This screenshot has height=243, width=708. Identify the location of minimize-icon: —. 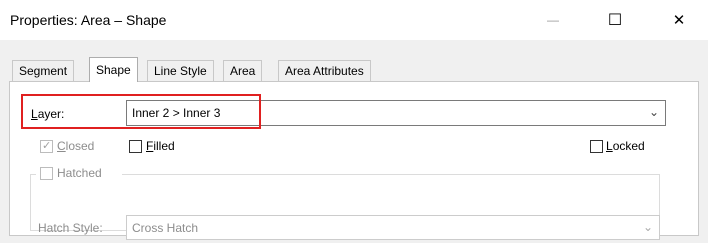
(553, 20).